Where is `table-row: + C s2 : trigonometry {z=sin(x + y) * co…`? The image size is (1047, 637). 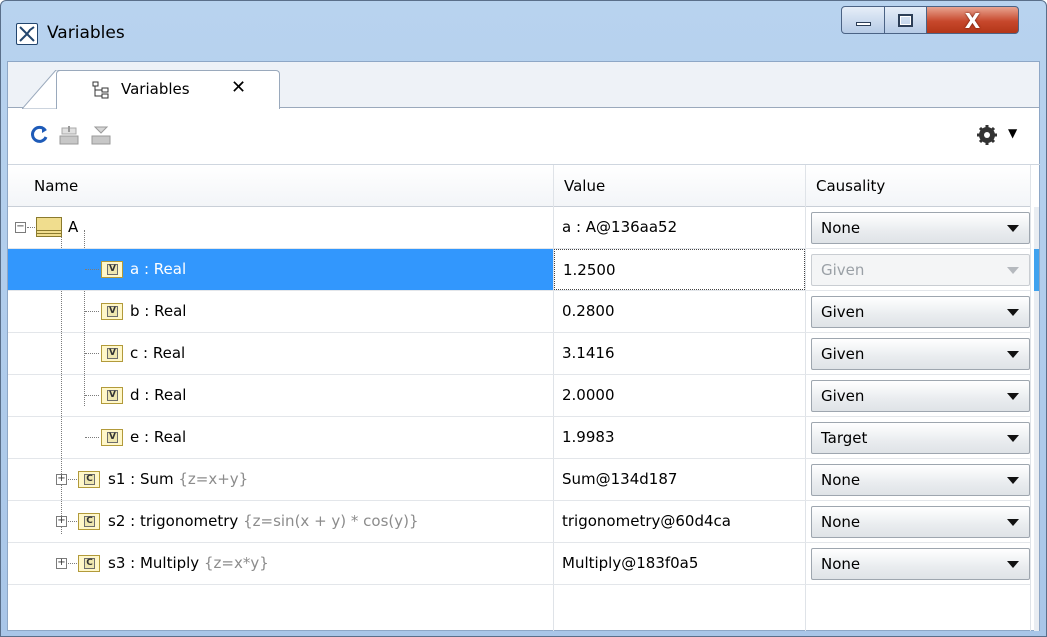
table-row: + C s2 : trigonometry {z=sin(x + y) * co… is located at coordinates (519, 522).